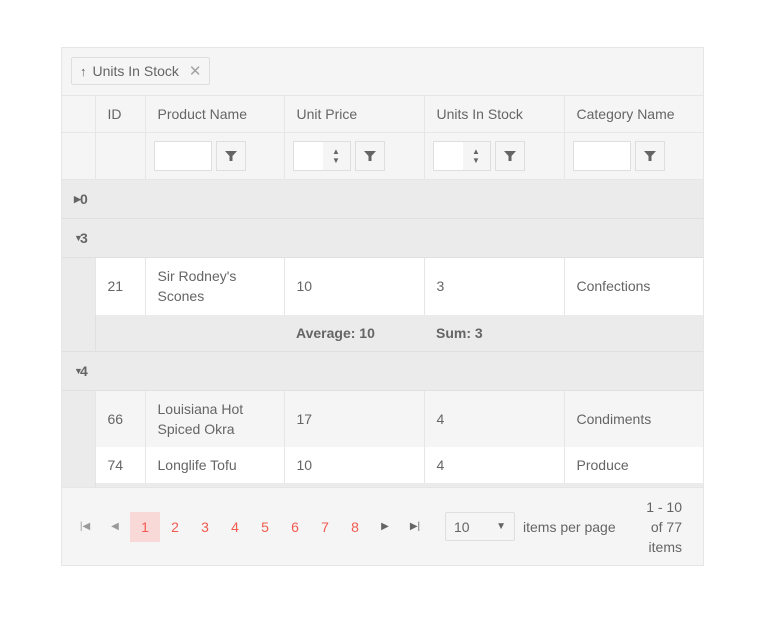  I want to click on group-footer-row: Average: 10 Sum: 3, so click(382, 333).